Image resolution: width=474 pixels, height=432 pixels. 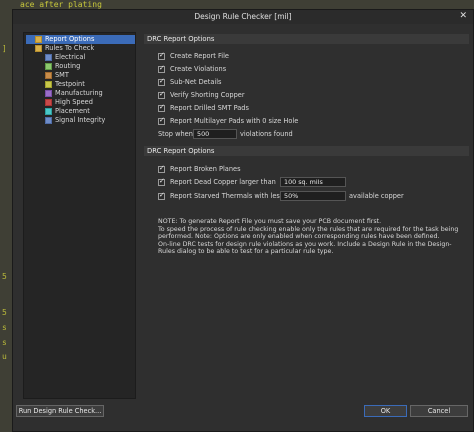 What do you see at coordinates (48, 84) in the screenshot?
I see `testpoint-rule-icon` at bounding box center [48, 84].